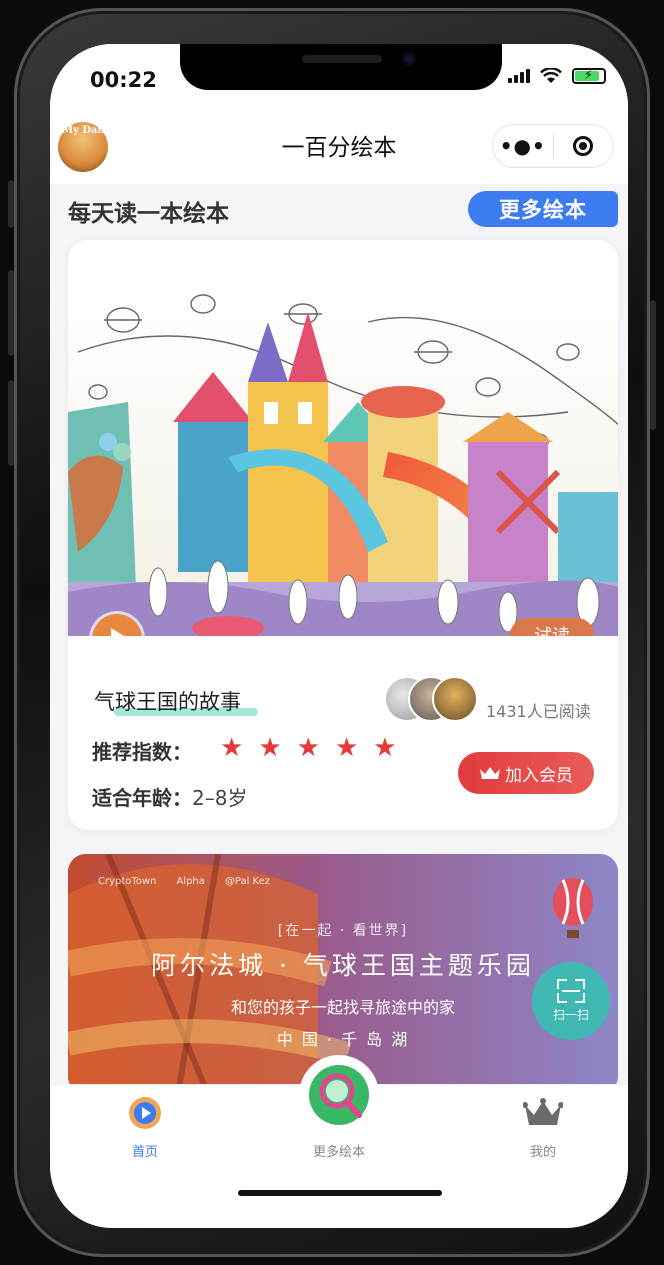  Describe the element at coordinates (542, 1152) in the screenshot. I see `tab-mine-label: 我的` at that location.